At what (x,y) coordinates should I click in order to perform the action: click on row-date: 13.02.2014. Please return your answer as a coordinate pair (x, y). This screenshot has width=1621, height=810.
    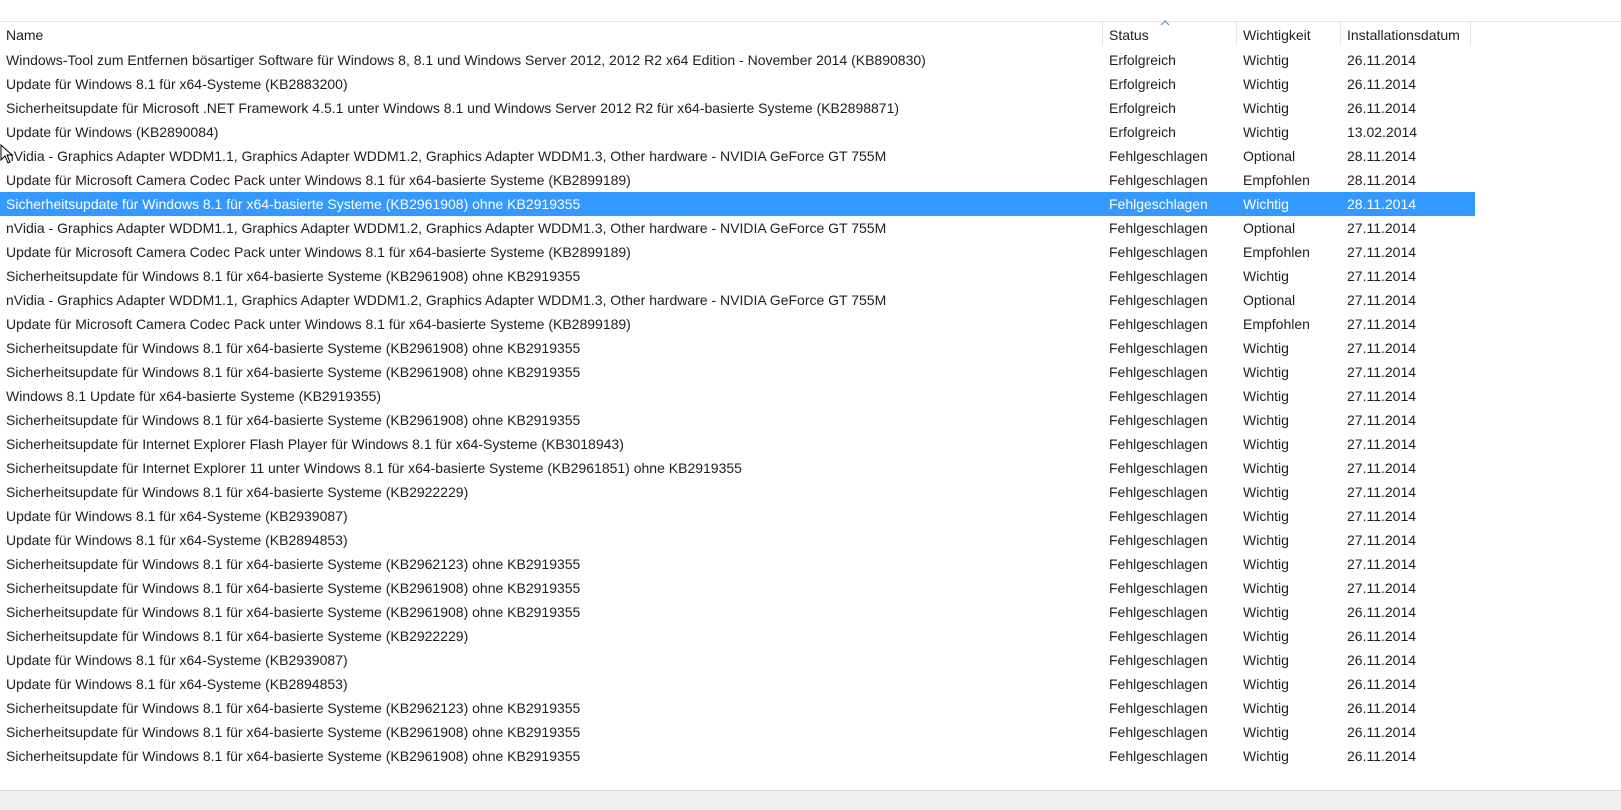
    Looking at the image, I should click on (1382, 132).